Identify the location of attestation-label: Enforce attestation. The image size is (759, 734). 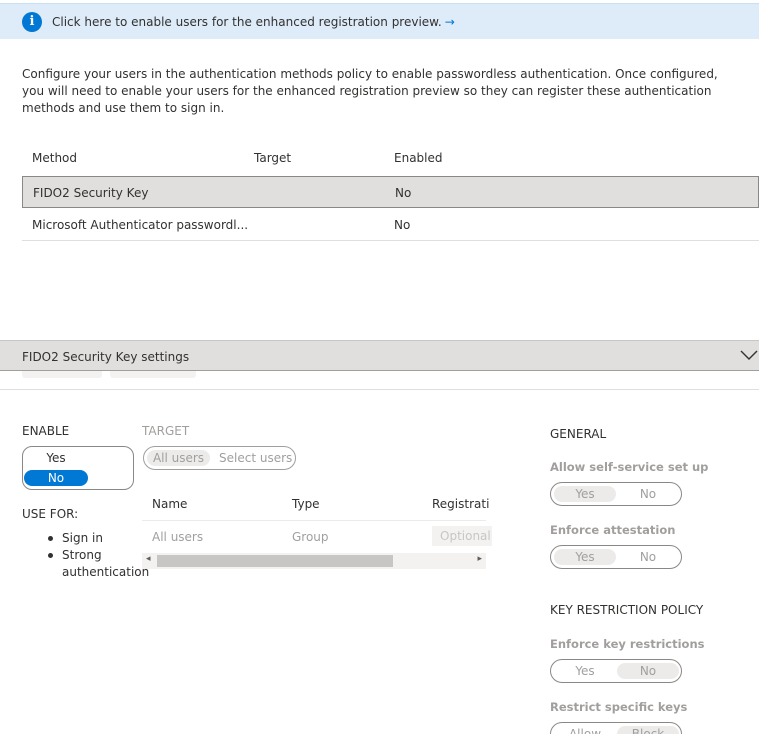
(613, 530).